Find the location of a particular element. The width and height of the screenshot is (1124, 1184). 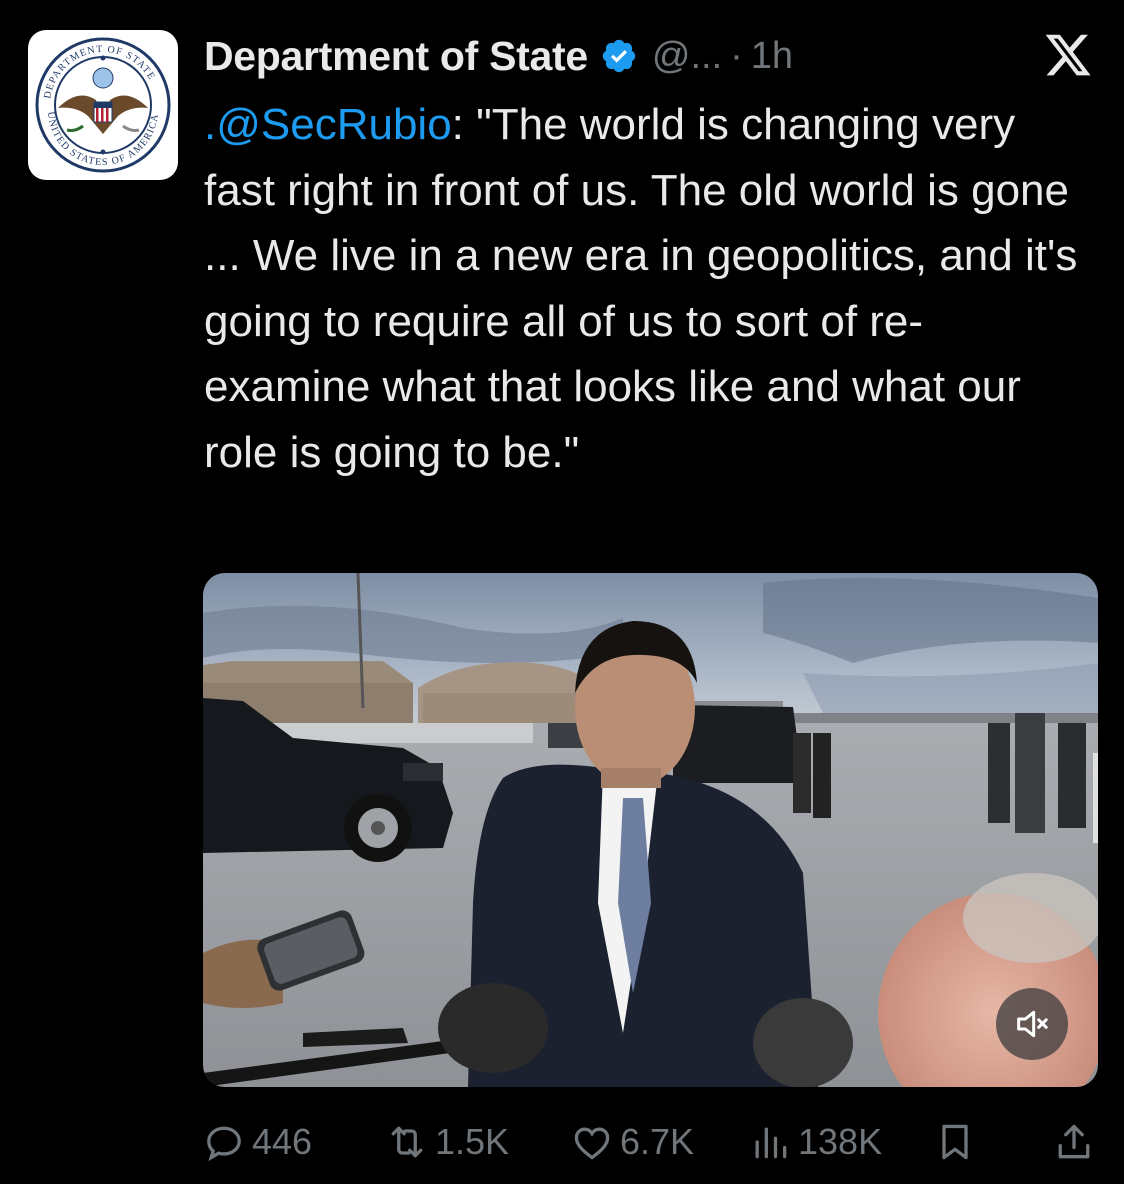

views-button: 138K is located at coordinates (815, 1142).